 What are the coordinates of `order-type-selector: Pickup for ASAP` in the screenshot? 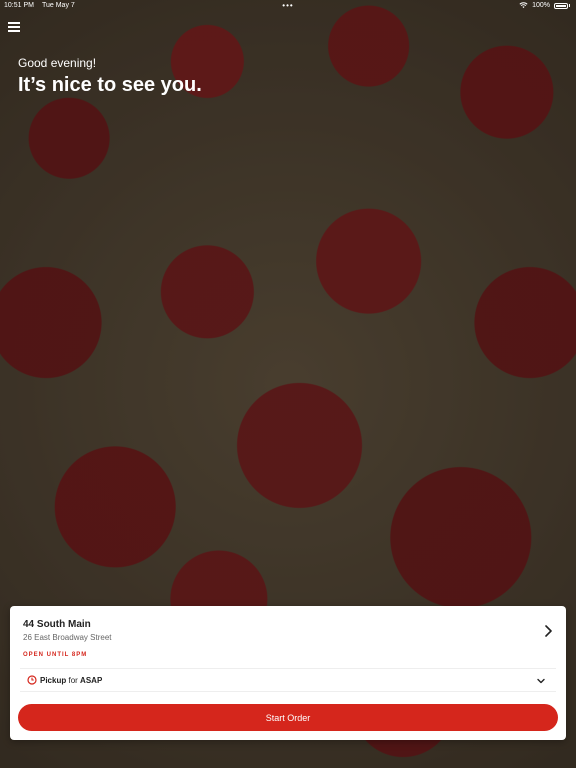 It's located at (288, 680).